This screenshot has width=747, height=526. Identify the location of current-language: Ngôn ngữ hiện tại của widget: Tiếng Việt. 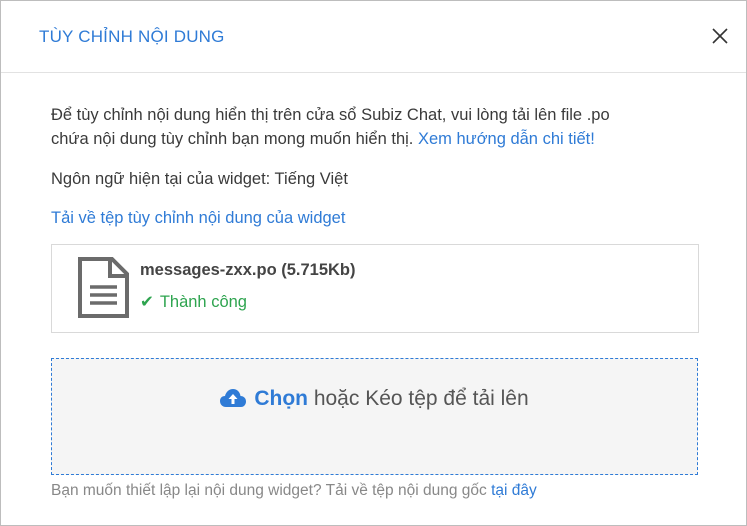
(199, 179).